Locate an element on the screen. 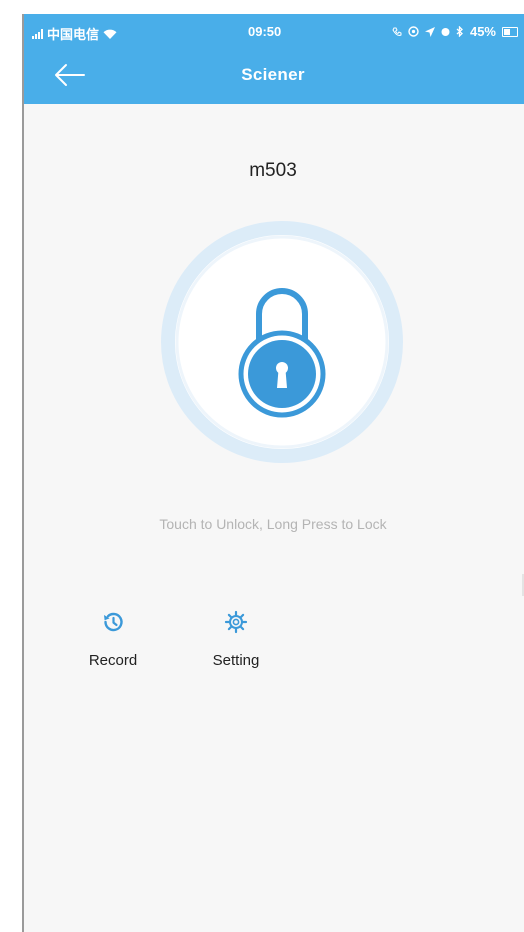 The height and width of the screenshot is (932, 524). lock-status-icon is located at coordinates (445, 31).